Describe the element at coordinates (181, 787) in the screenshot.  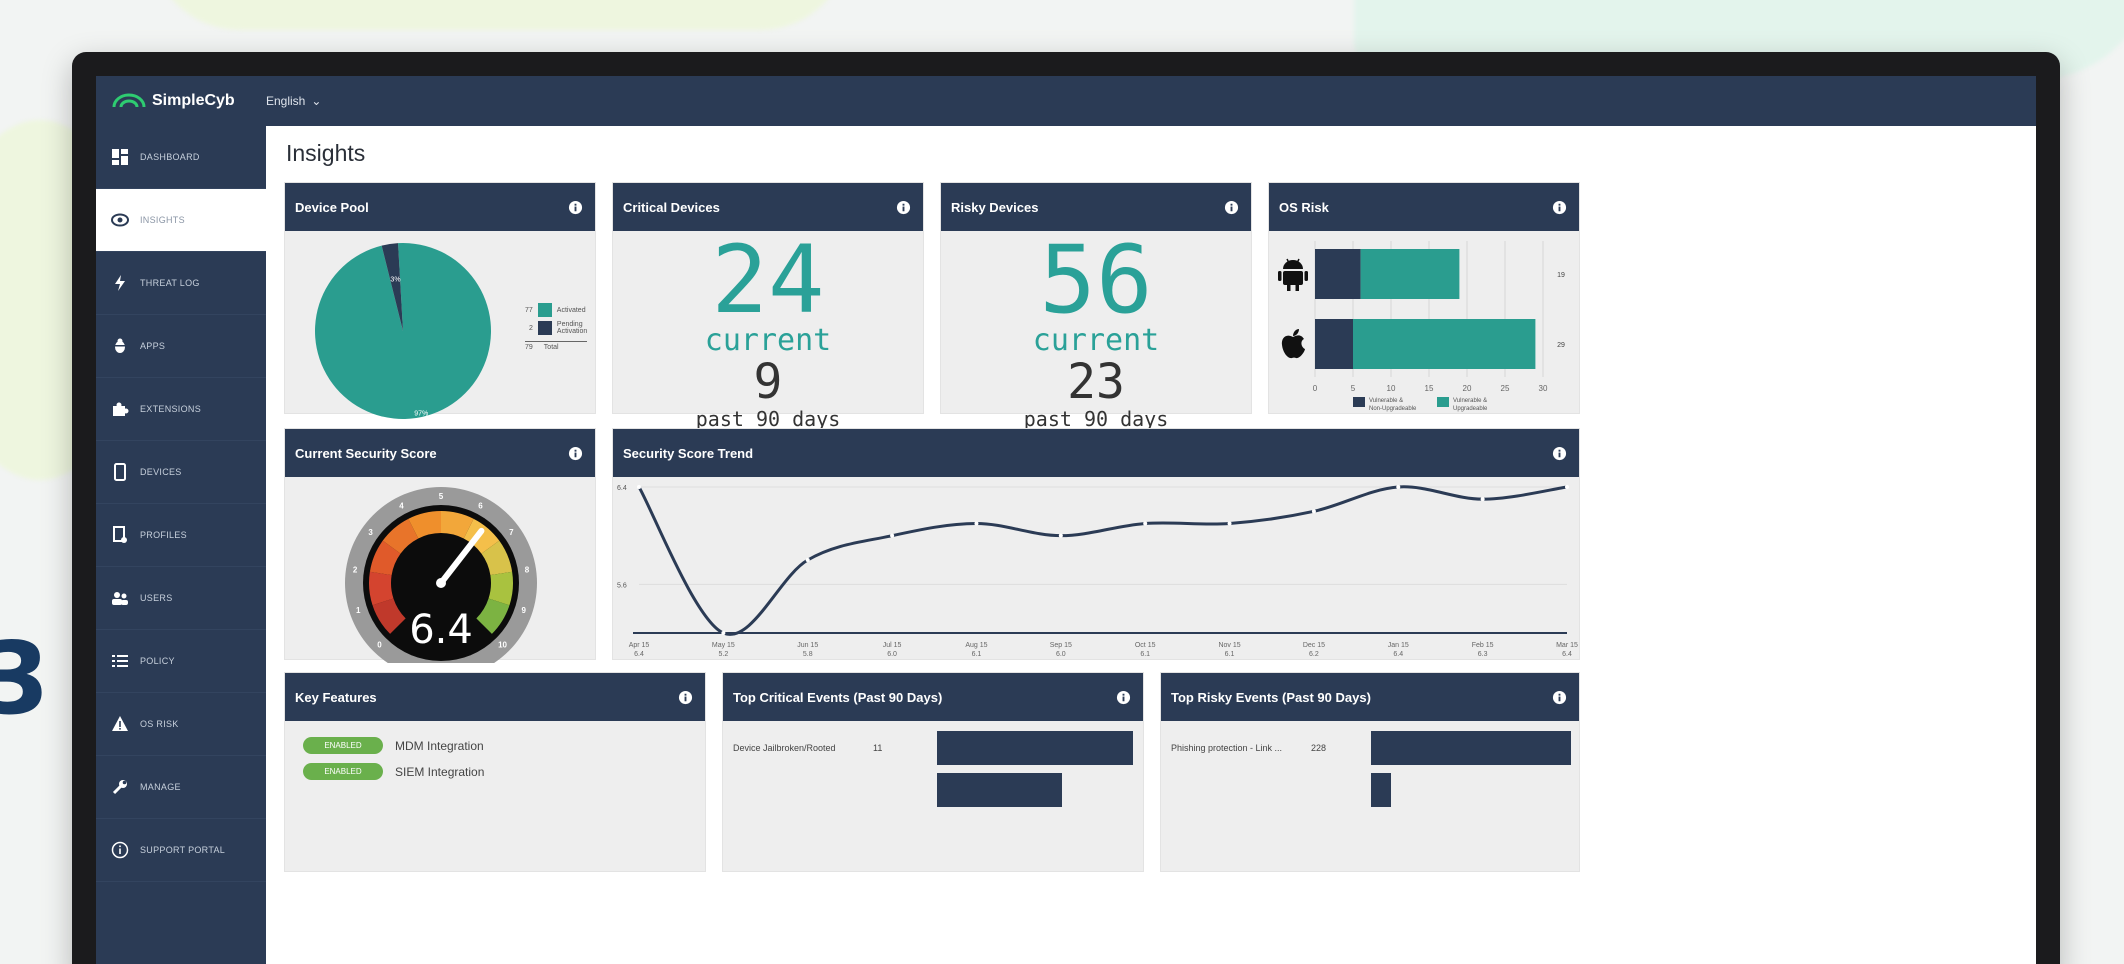
I see `sidebar-item-manage: MANAGE` at that location.